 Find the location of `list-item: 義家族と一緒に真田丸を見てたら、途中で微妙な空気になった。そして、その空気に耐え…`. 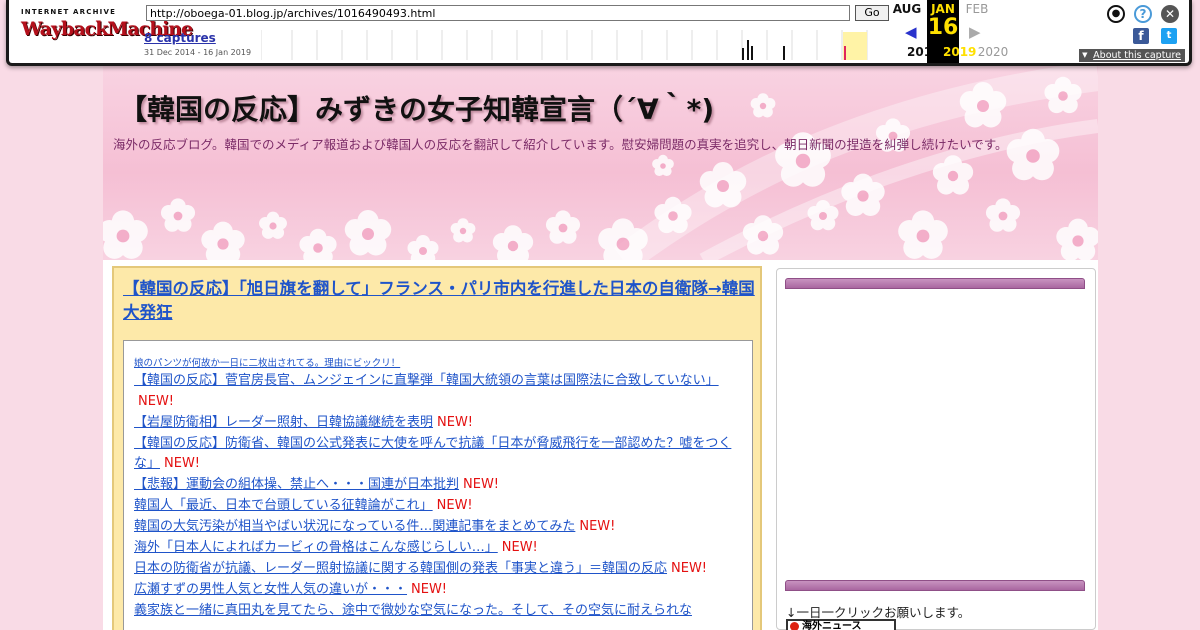

list-item: 義家族と一緒に真田丸を見てたら、途中で微妙な空気になった。そして、その空気に耐え… is located at coordinates (440, 611).